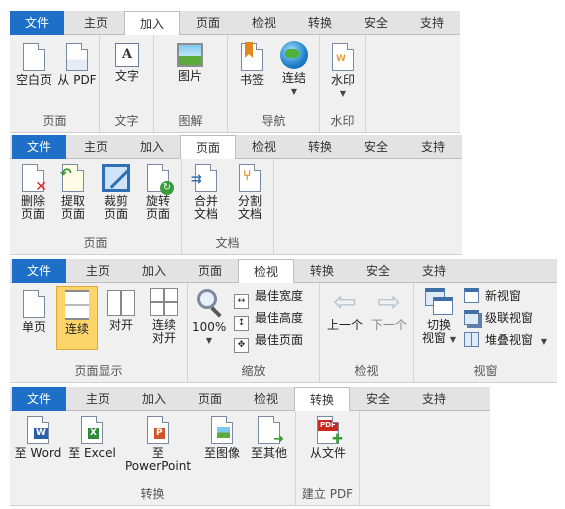 Image resolution: width=565 pixels, height=509 pixels. I want to click on to-other-button: ➜ 至其他, so click(269, 442).